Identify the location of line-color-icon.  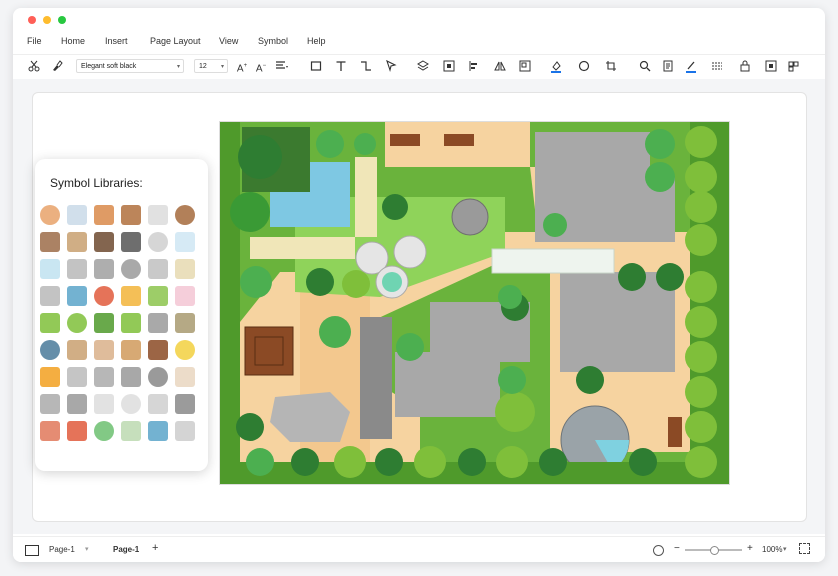
(692, 66).